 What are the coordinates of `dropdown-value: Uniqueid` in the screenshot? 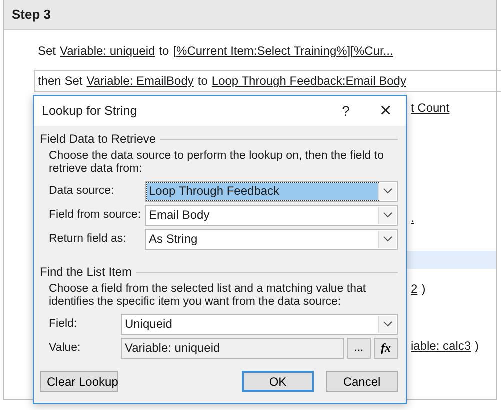 It's located at (149, 324).